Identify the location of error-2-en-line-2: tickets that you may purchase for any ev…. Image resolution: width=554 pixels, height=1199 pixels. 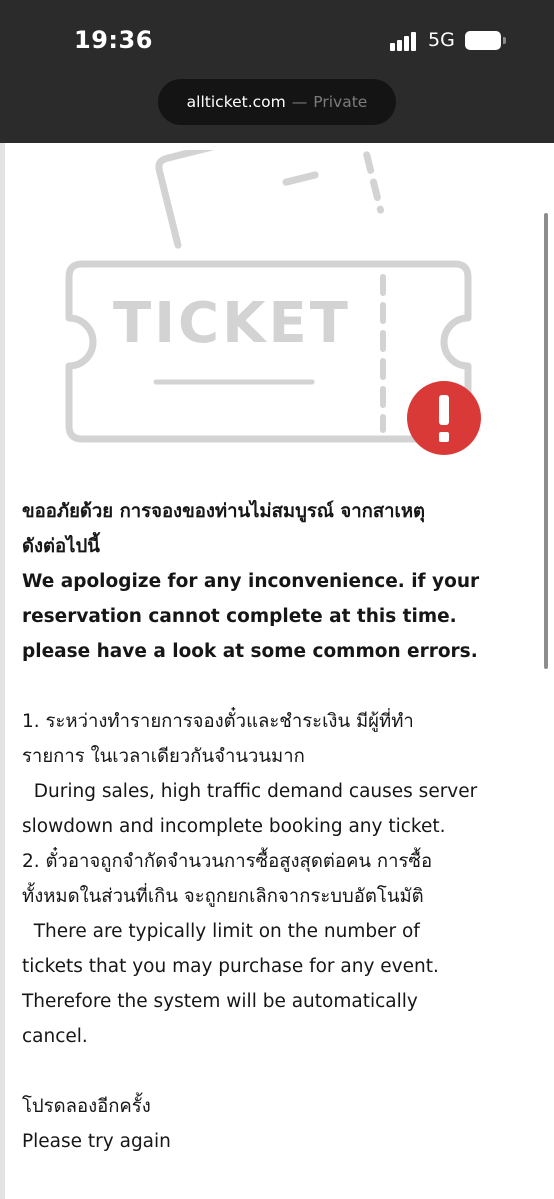
(230, 966).